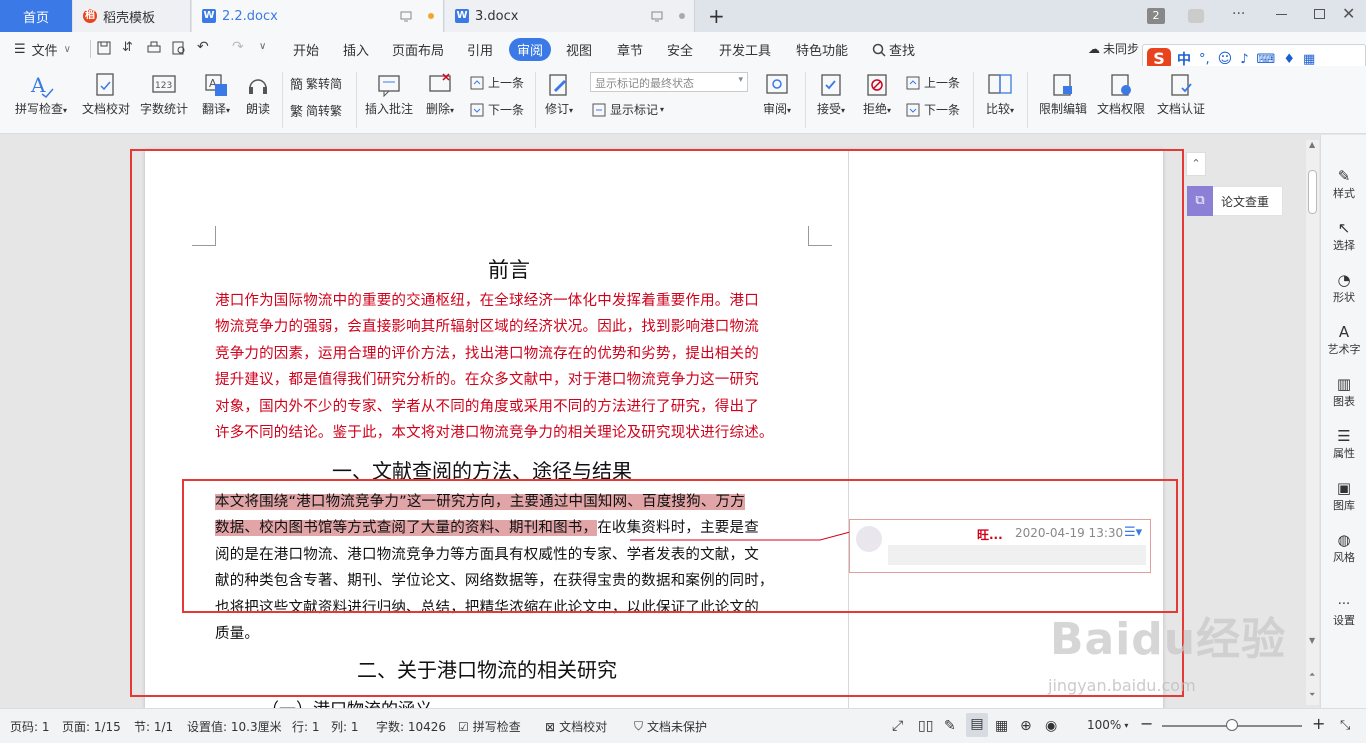 The width and height of the screenshot is (1366, 743). What do you see at coordinates (1266, 59) in the screenshot?
I see `keyboard-icon: ⌨` at bounding box center [1266, 59].